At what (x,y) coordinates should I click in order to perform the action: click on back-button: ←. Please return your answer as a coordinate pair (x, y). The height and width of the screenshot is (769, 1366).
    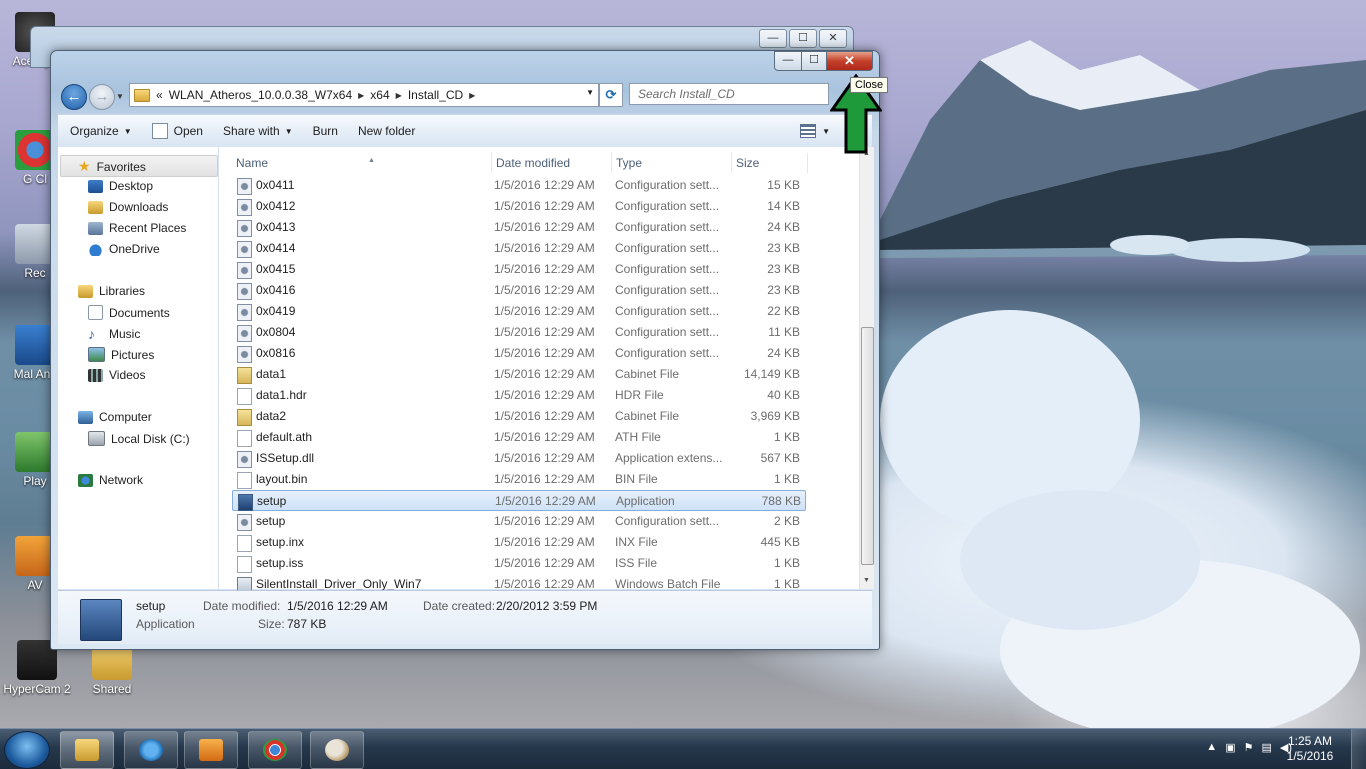
    Looking at the image, I should click on (74, 97).